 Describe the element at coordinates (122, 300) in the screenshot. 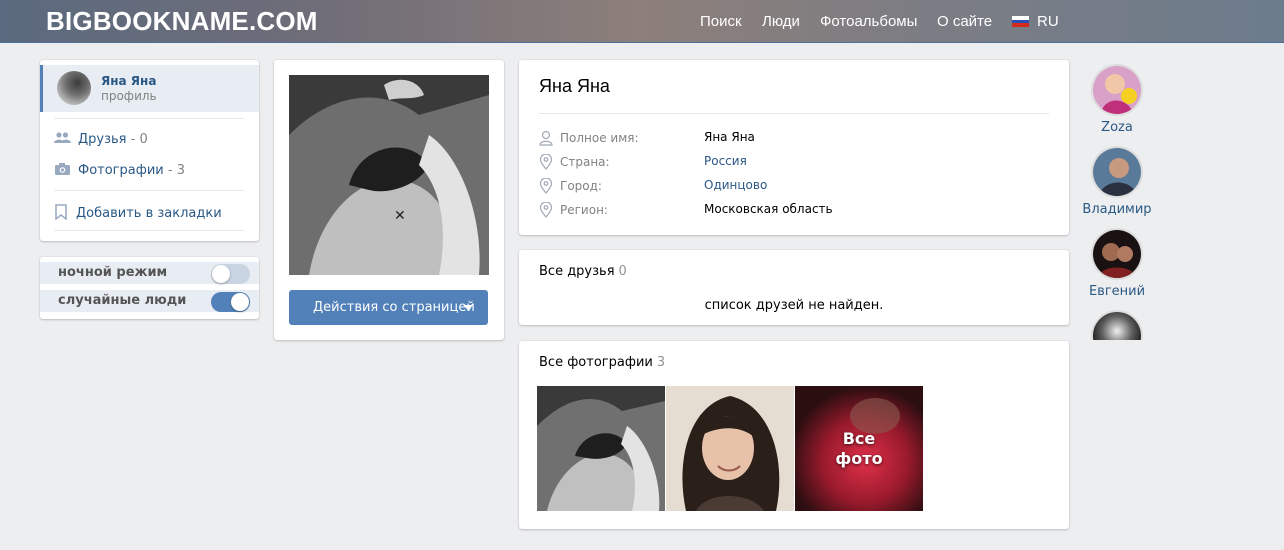

I see `random-people-label: случайные люди` at that location.